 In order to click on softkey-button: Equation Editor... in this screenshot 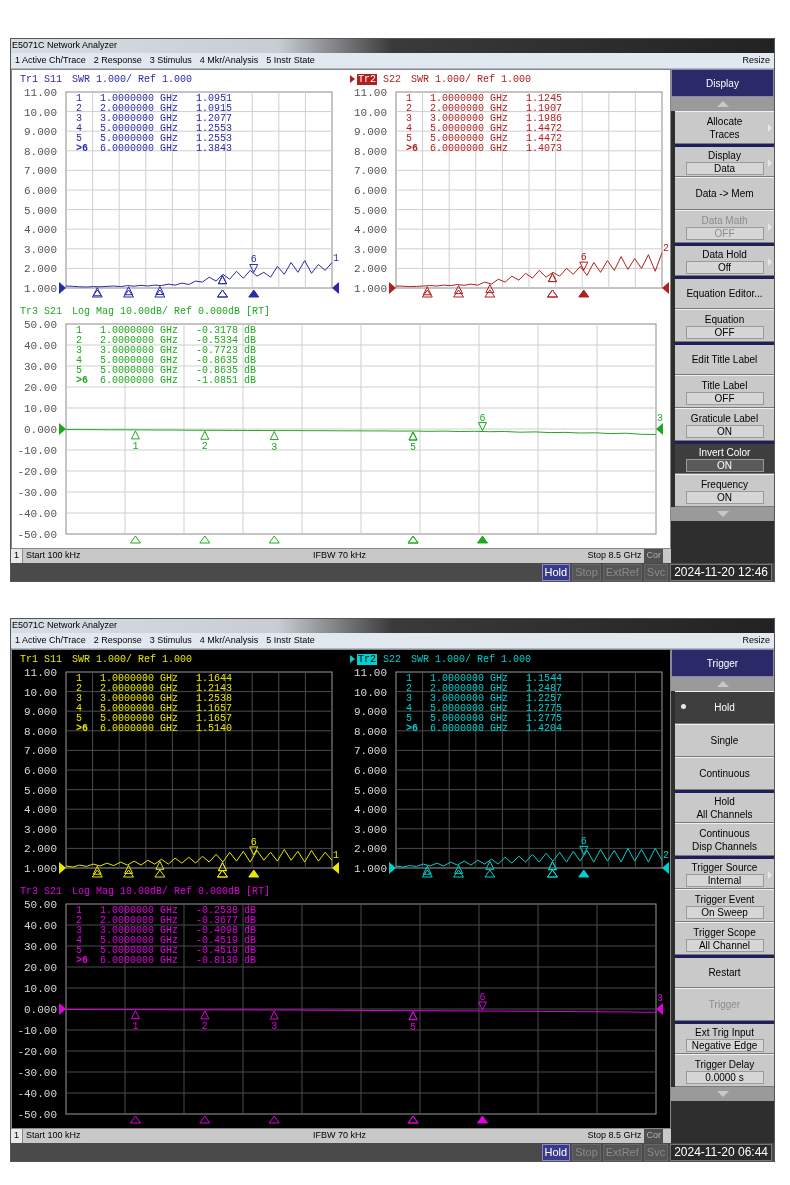, I will do `click(724, 292)`.